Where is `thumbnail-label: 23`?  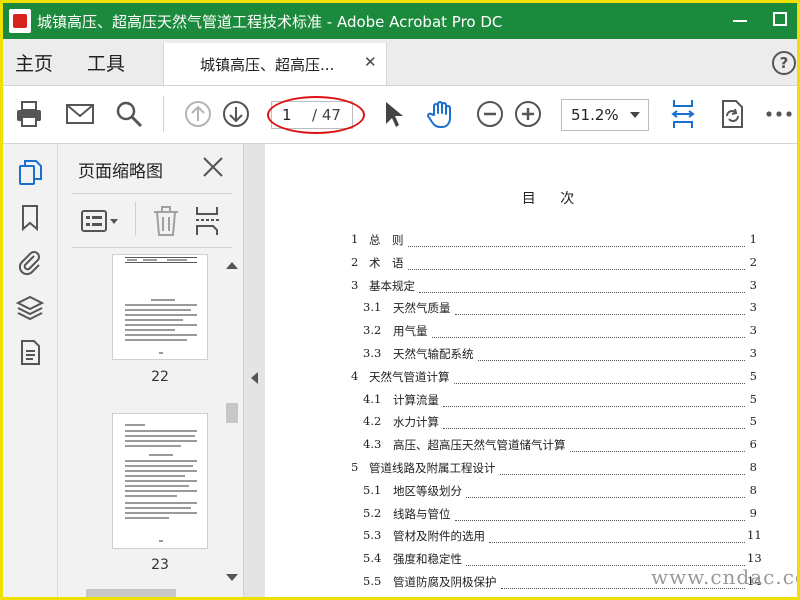 thumbnail-label: 23 is located at coordinates (160, 565).